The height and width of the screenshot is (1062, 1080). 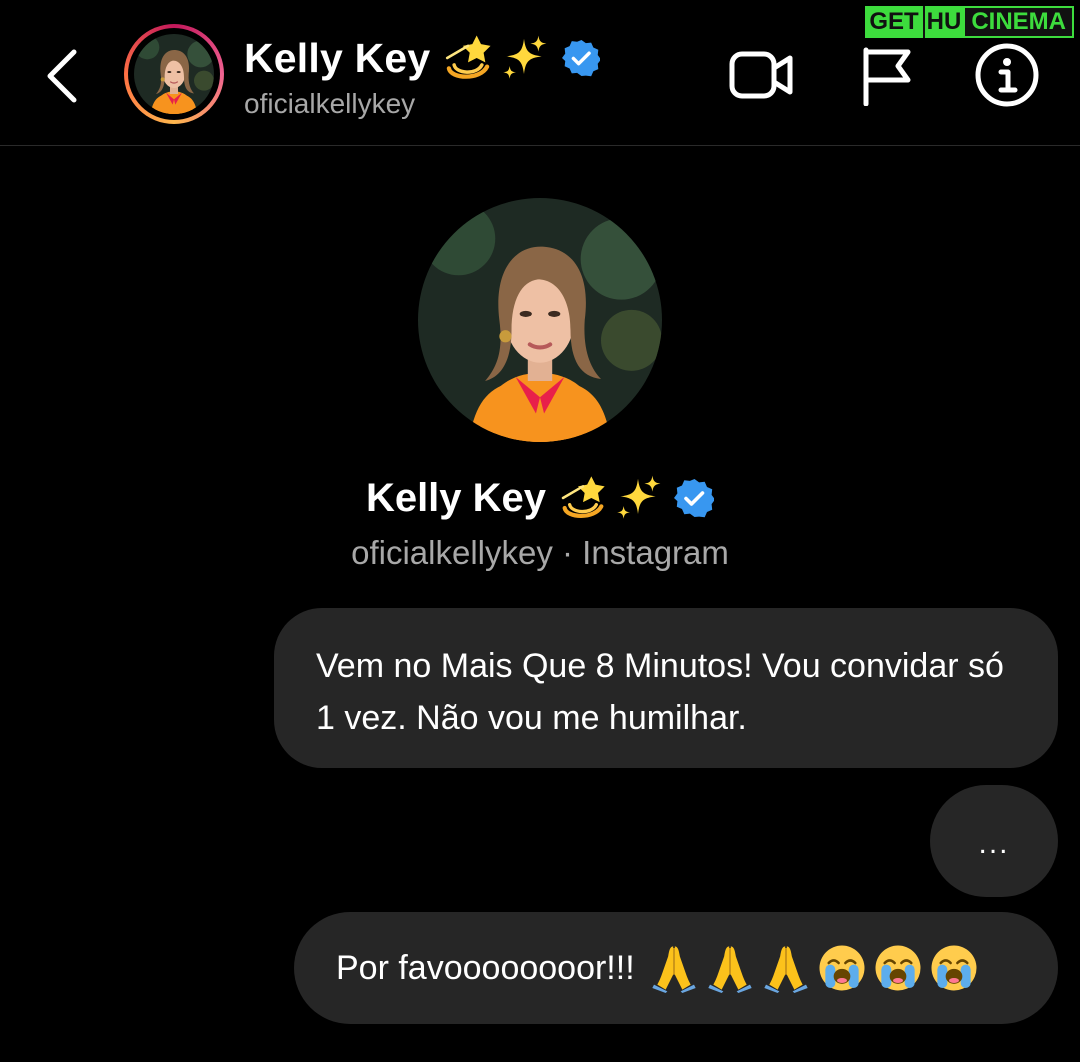 What do you see at coordinates (485, 967) in the screenshot?
I see `message-text: Por favoooooooor!!!` at bounding box center [485, 967].